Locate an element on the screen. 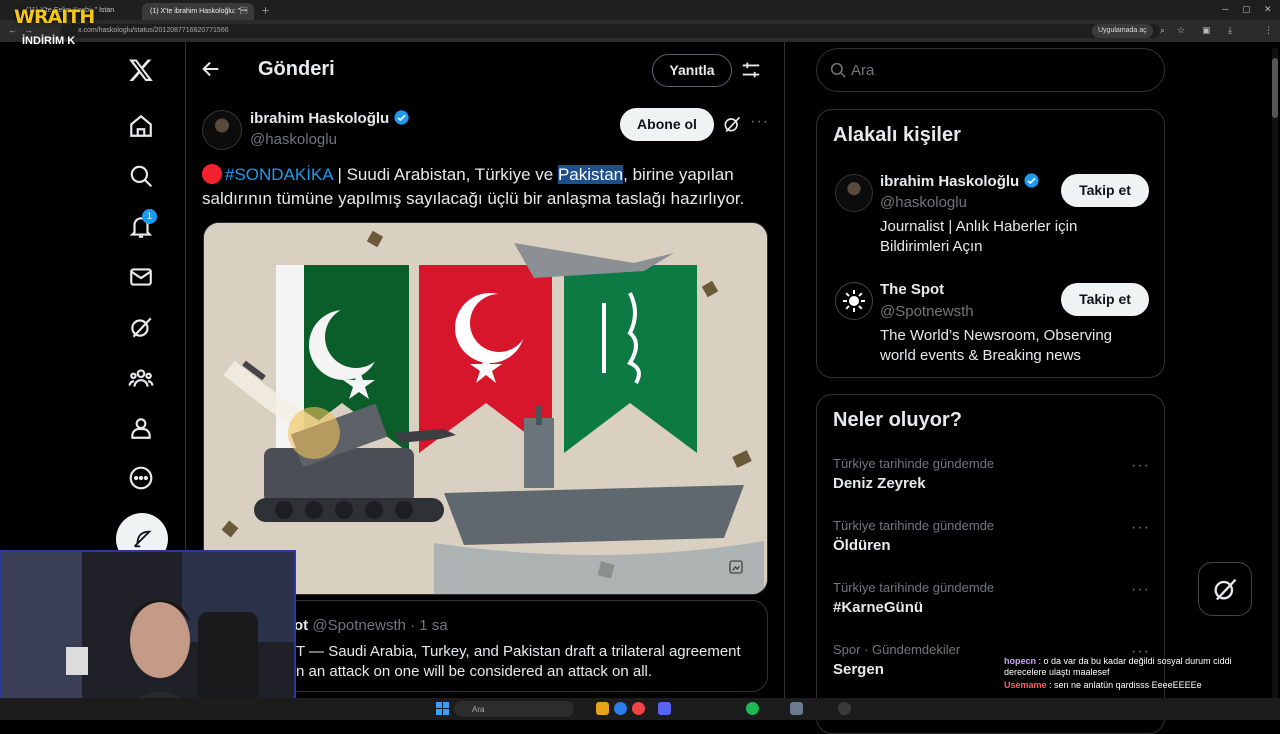 The height and width of the screenshot is (734, 1280). image-edit-icon is located at coordinates (736, 567).